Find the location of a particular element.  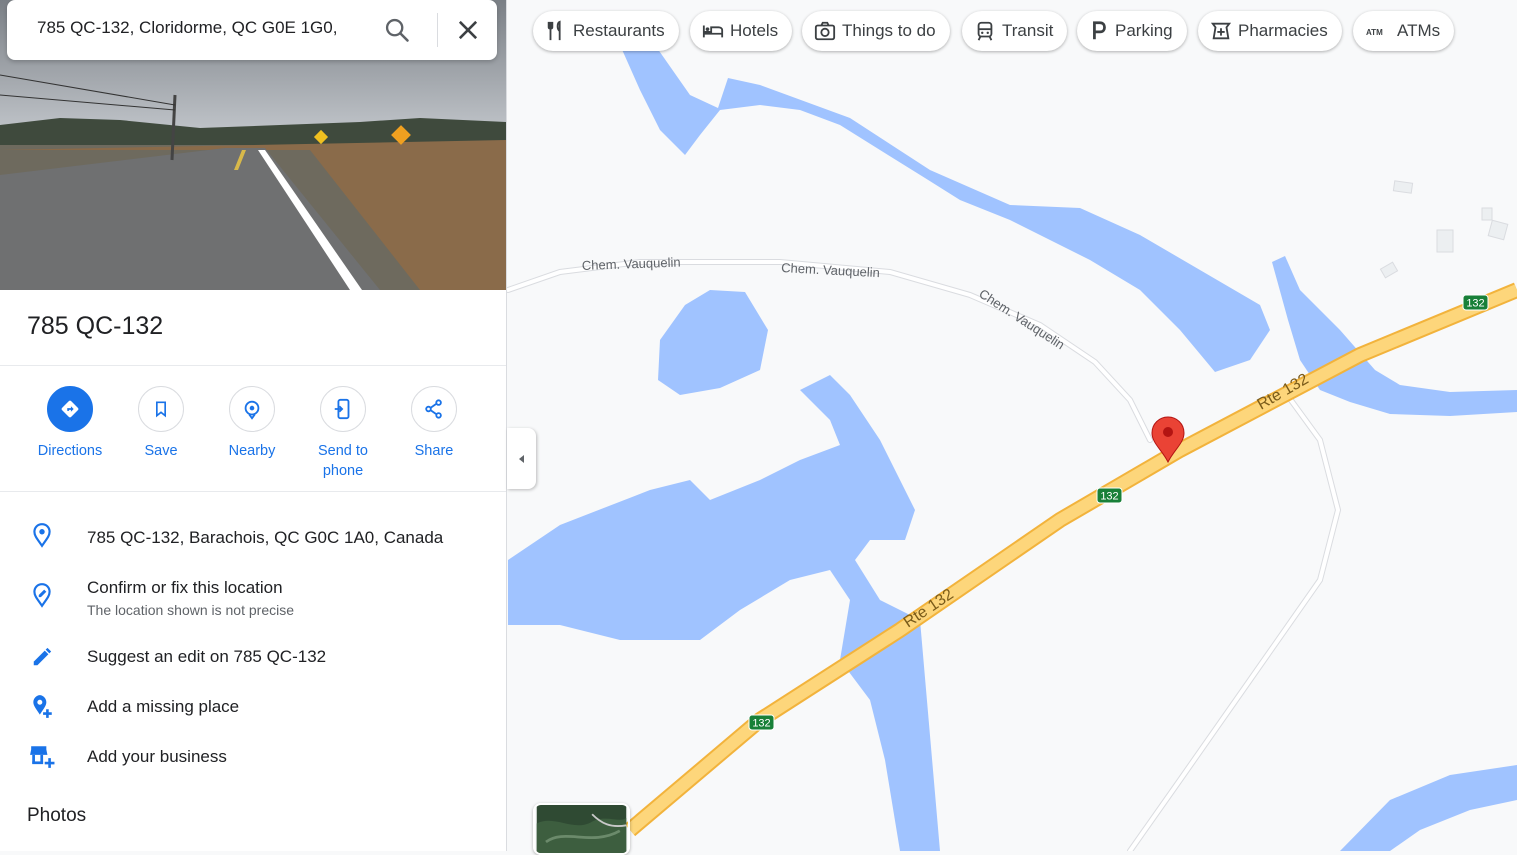

directions-button: Directions is located at coordinates (70, 423).